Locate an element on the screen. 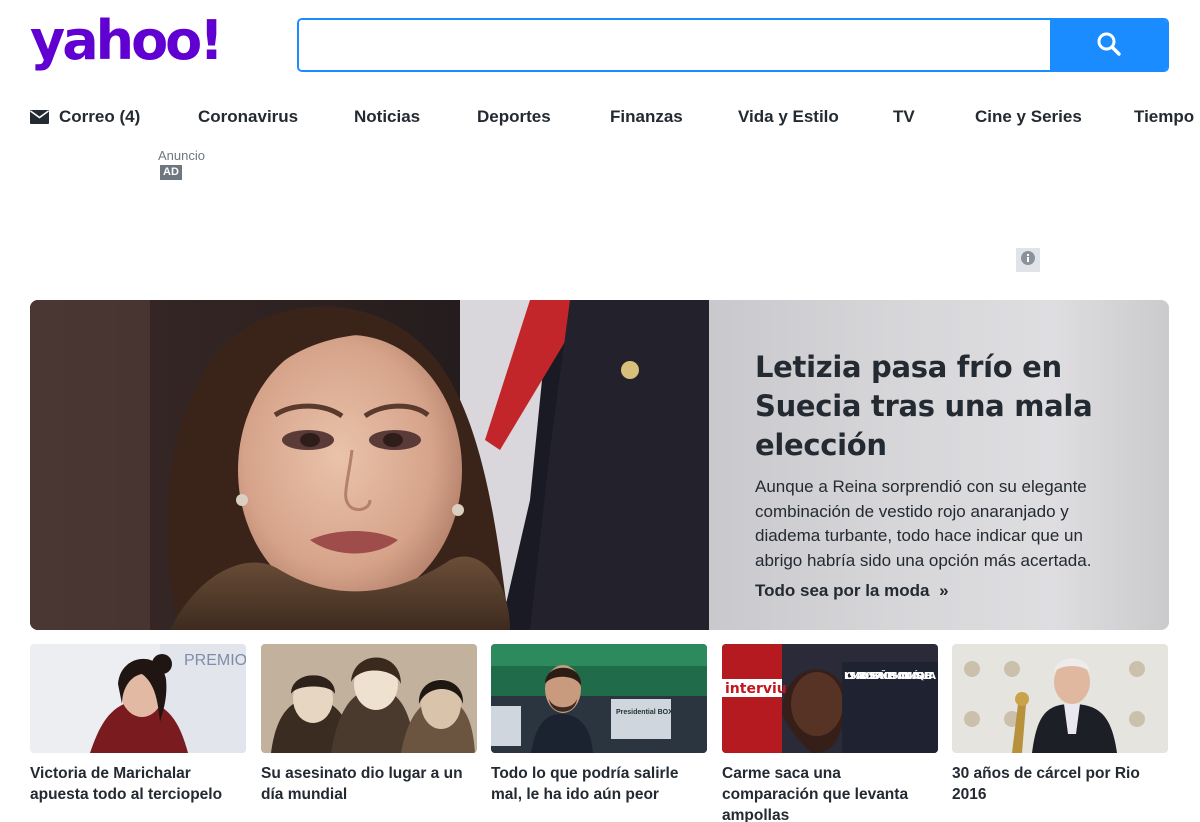 The height and width of the screenshot is (822, 1200). story-title: 30 años de cárcel por Rio 2016 is located at coordinates (1046, 784).